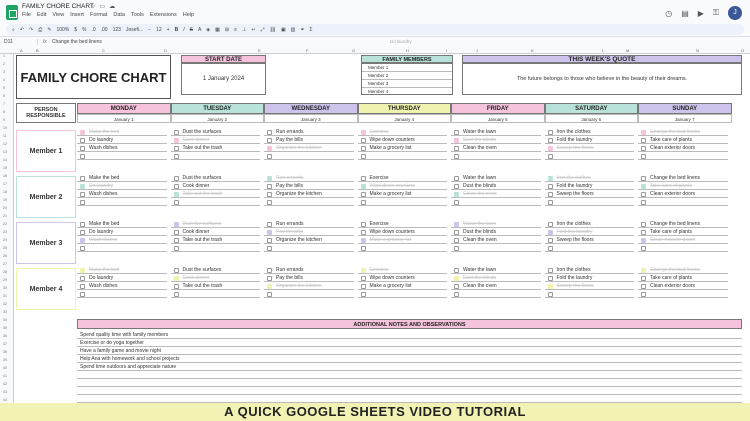  I want to click on row-header: 8, so click(4, 112).